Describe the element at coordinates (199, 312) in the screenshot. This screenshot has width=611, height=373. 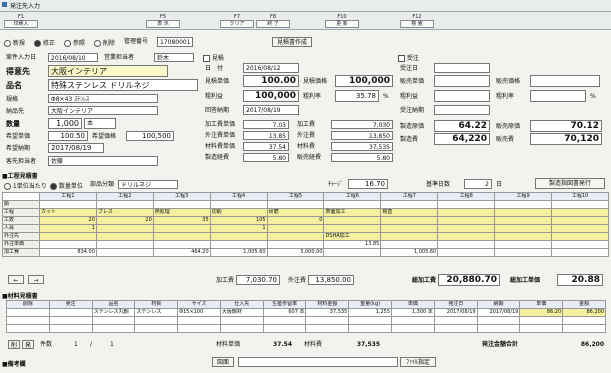
I see `material-cell: Φ15×100` at that location.